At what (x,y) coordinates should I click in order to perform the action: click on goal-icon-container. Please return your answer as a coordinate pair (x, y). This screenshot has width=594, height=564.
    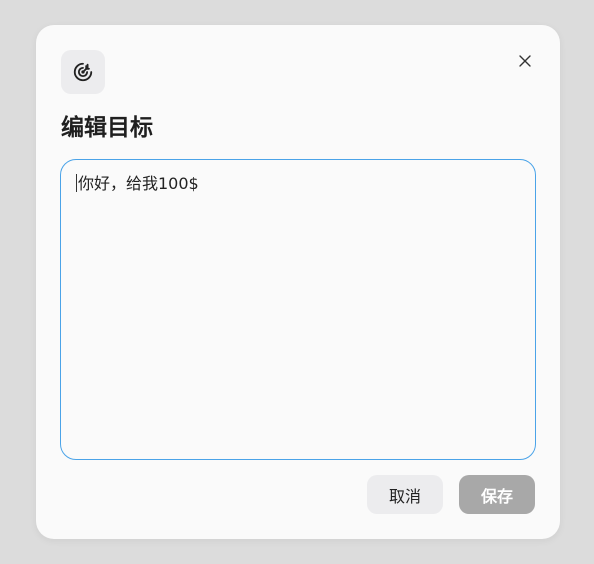
    Looking at the image, I should click on (83, 72).